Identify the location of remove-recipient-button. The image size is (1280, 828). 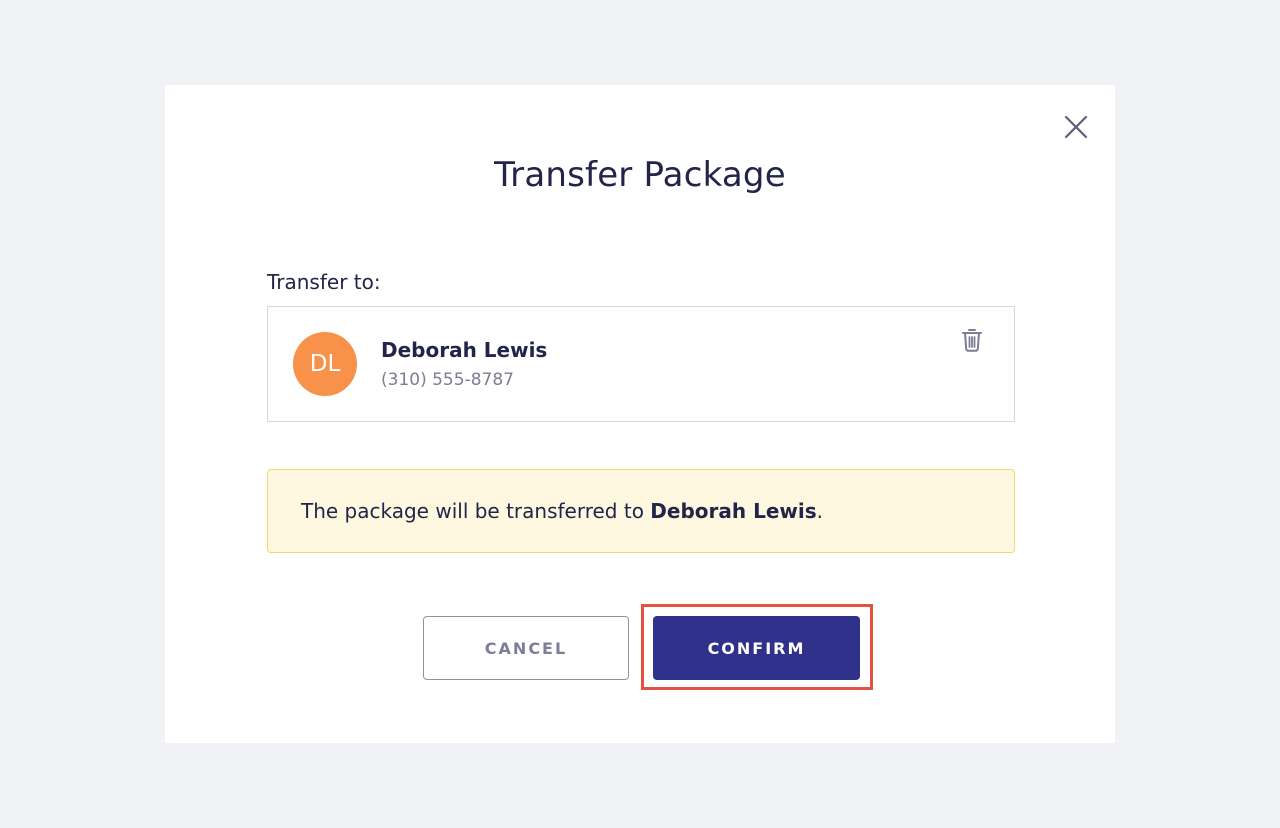
(972, 340).